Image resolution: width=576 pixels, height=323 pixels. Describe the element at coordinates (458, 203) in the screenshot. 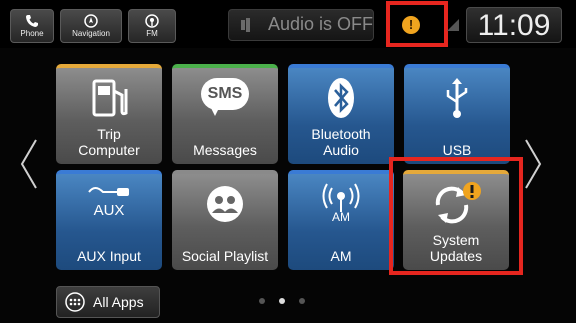

I see `system-update-icon` at that location.